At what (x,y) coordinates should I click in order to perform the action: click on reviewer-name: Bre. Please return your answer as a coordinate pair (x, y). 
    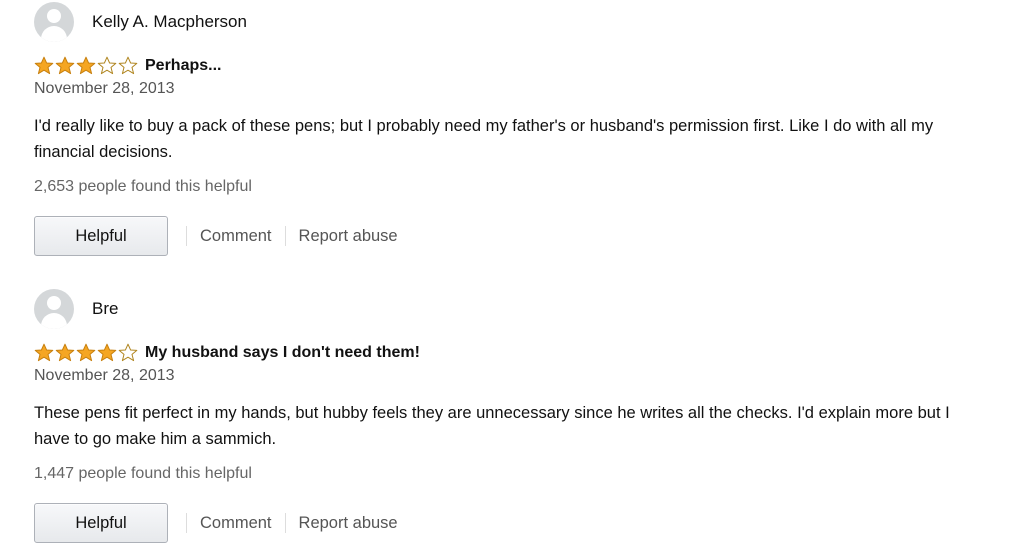
    Looking at the image, I should click on (105, 309).